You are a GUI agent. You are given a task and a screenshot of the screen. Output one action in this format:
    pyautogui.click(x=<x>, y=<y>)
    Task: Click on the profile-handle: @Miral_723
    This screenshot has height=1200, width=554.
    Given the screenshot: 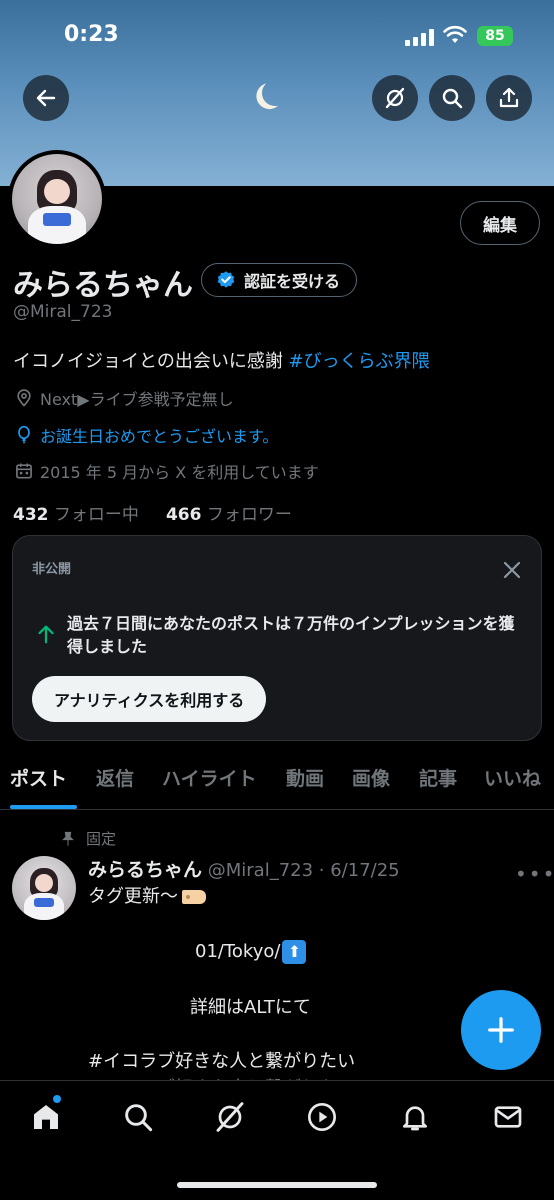 What is the action you would take?
    pyautogui.click(x=63, y=312)
    